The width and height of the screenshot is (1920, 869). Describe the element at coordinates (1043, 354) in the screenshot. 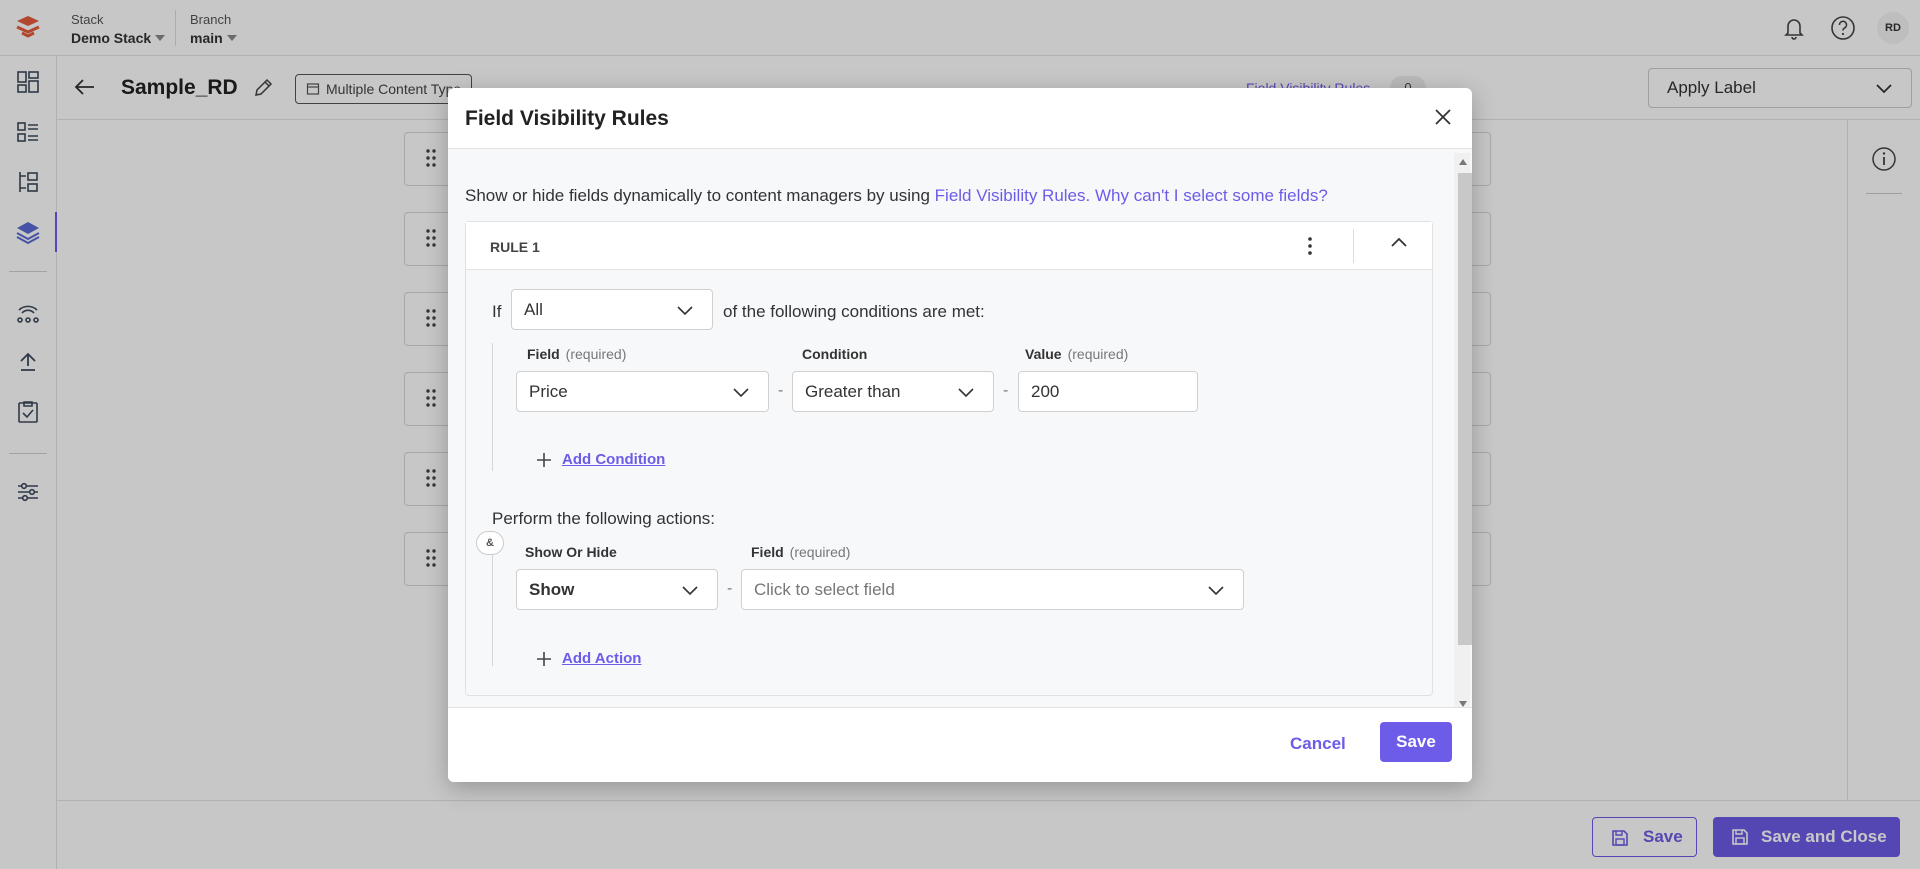

I see `value-label-text: Value` at that location.